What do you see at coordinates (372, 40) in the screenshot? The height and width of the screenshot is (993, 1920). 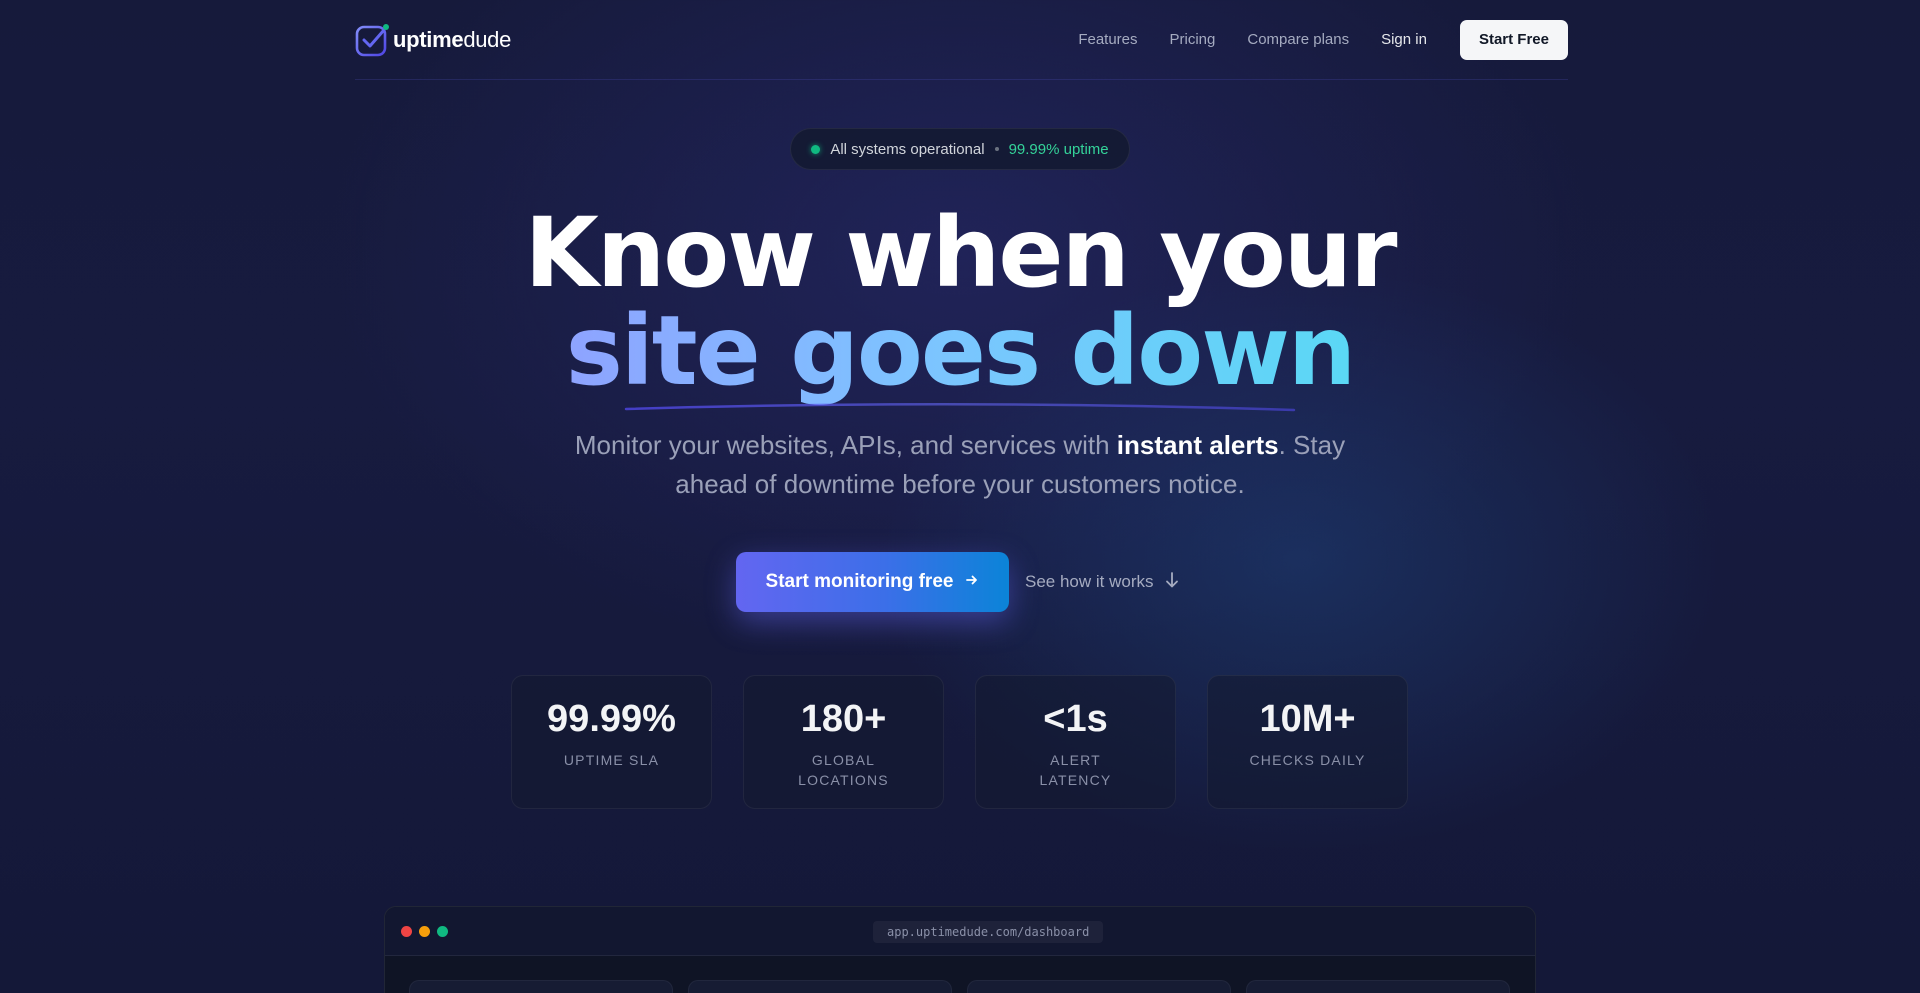 I see `checkmark-logo-icon` at bounding box center [372, 40].